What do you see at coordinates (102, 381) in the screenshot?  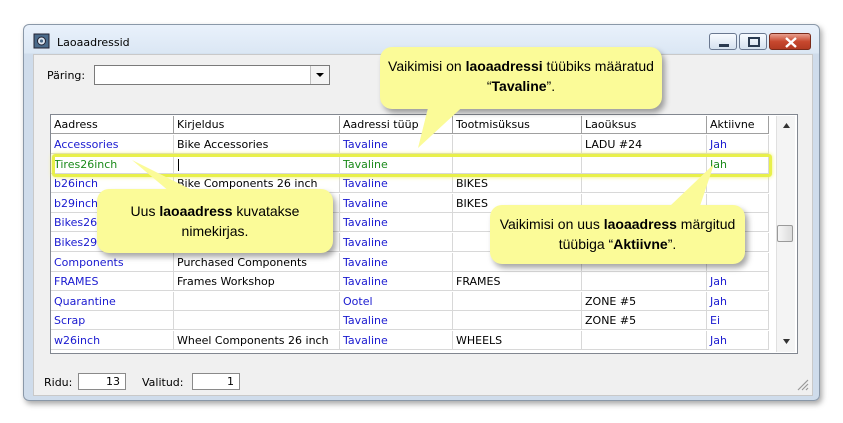 I see `rows-count-value: 13` at bounding box center [102, 381].